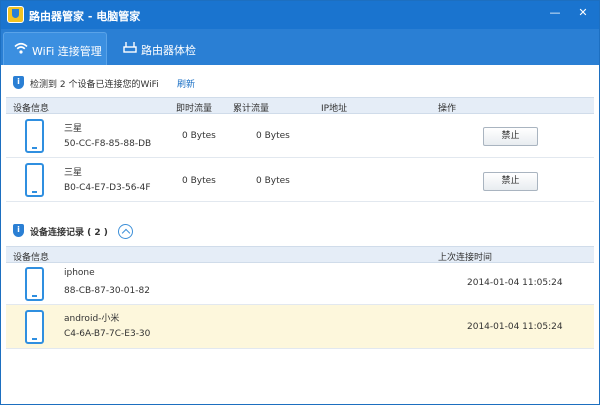  I want to click on device-name: android-小米, so click(92, 319).